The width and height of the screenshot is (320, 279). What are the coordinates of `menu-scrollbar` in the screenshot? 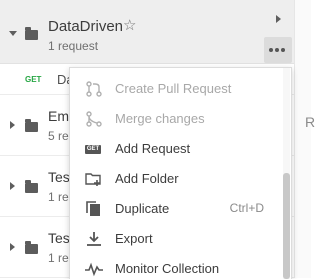 It's located at (286, 173).